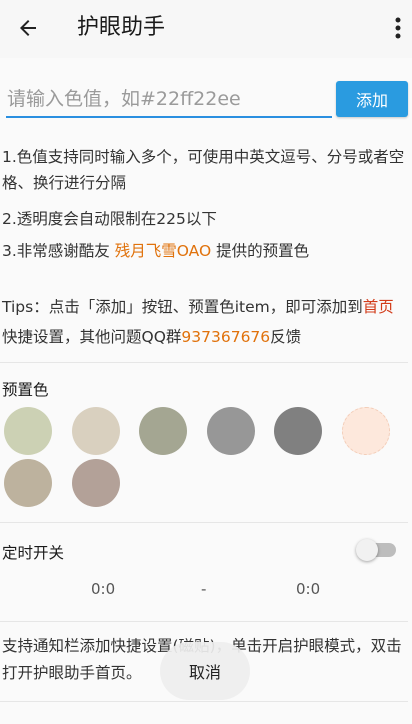 This screenshot has height=724, width=412. Describe the element at coordinates (260, 251) in the screenshot. I see `instruction-line-3-suffix: 提供的预置色` at that location.